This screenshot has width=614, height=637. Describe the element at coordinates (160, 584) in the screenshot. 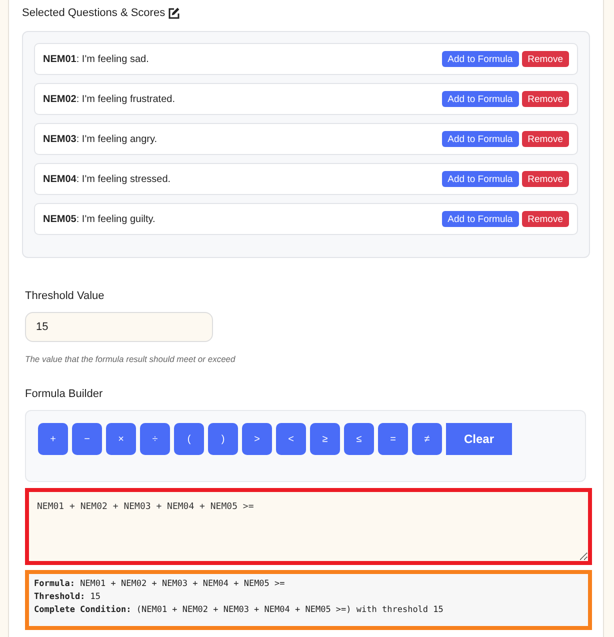

I see `summary-line: Formula: NEM01 + NEM02 + NEM03 + NEM04 + NEM05 >=` at that location.